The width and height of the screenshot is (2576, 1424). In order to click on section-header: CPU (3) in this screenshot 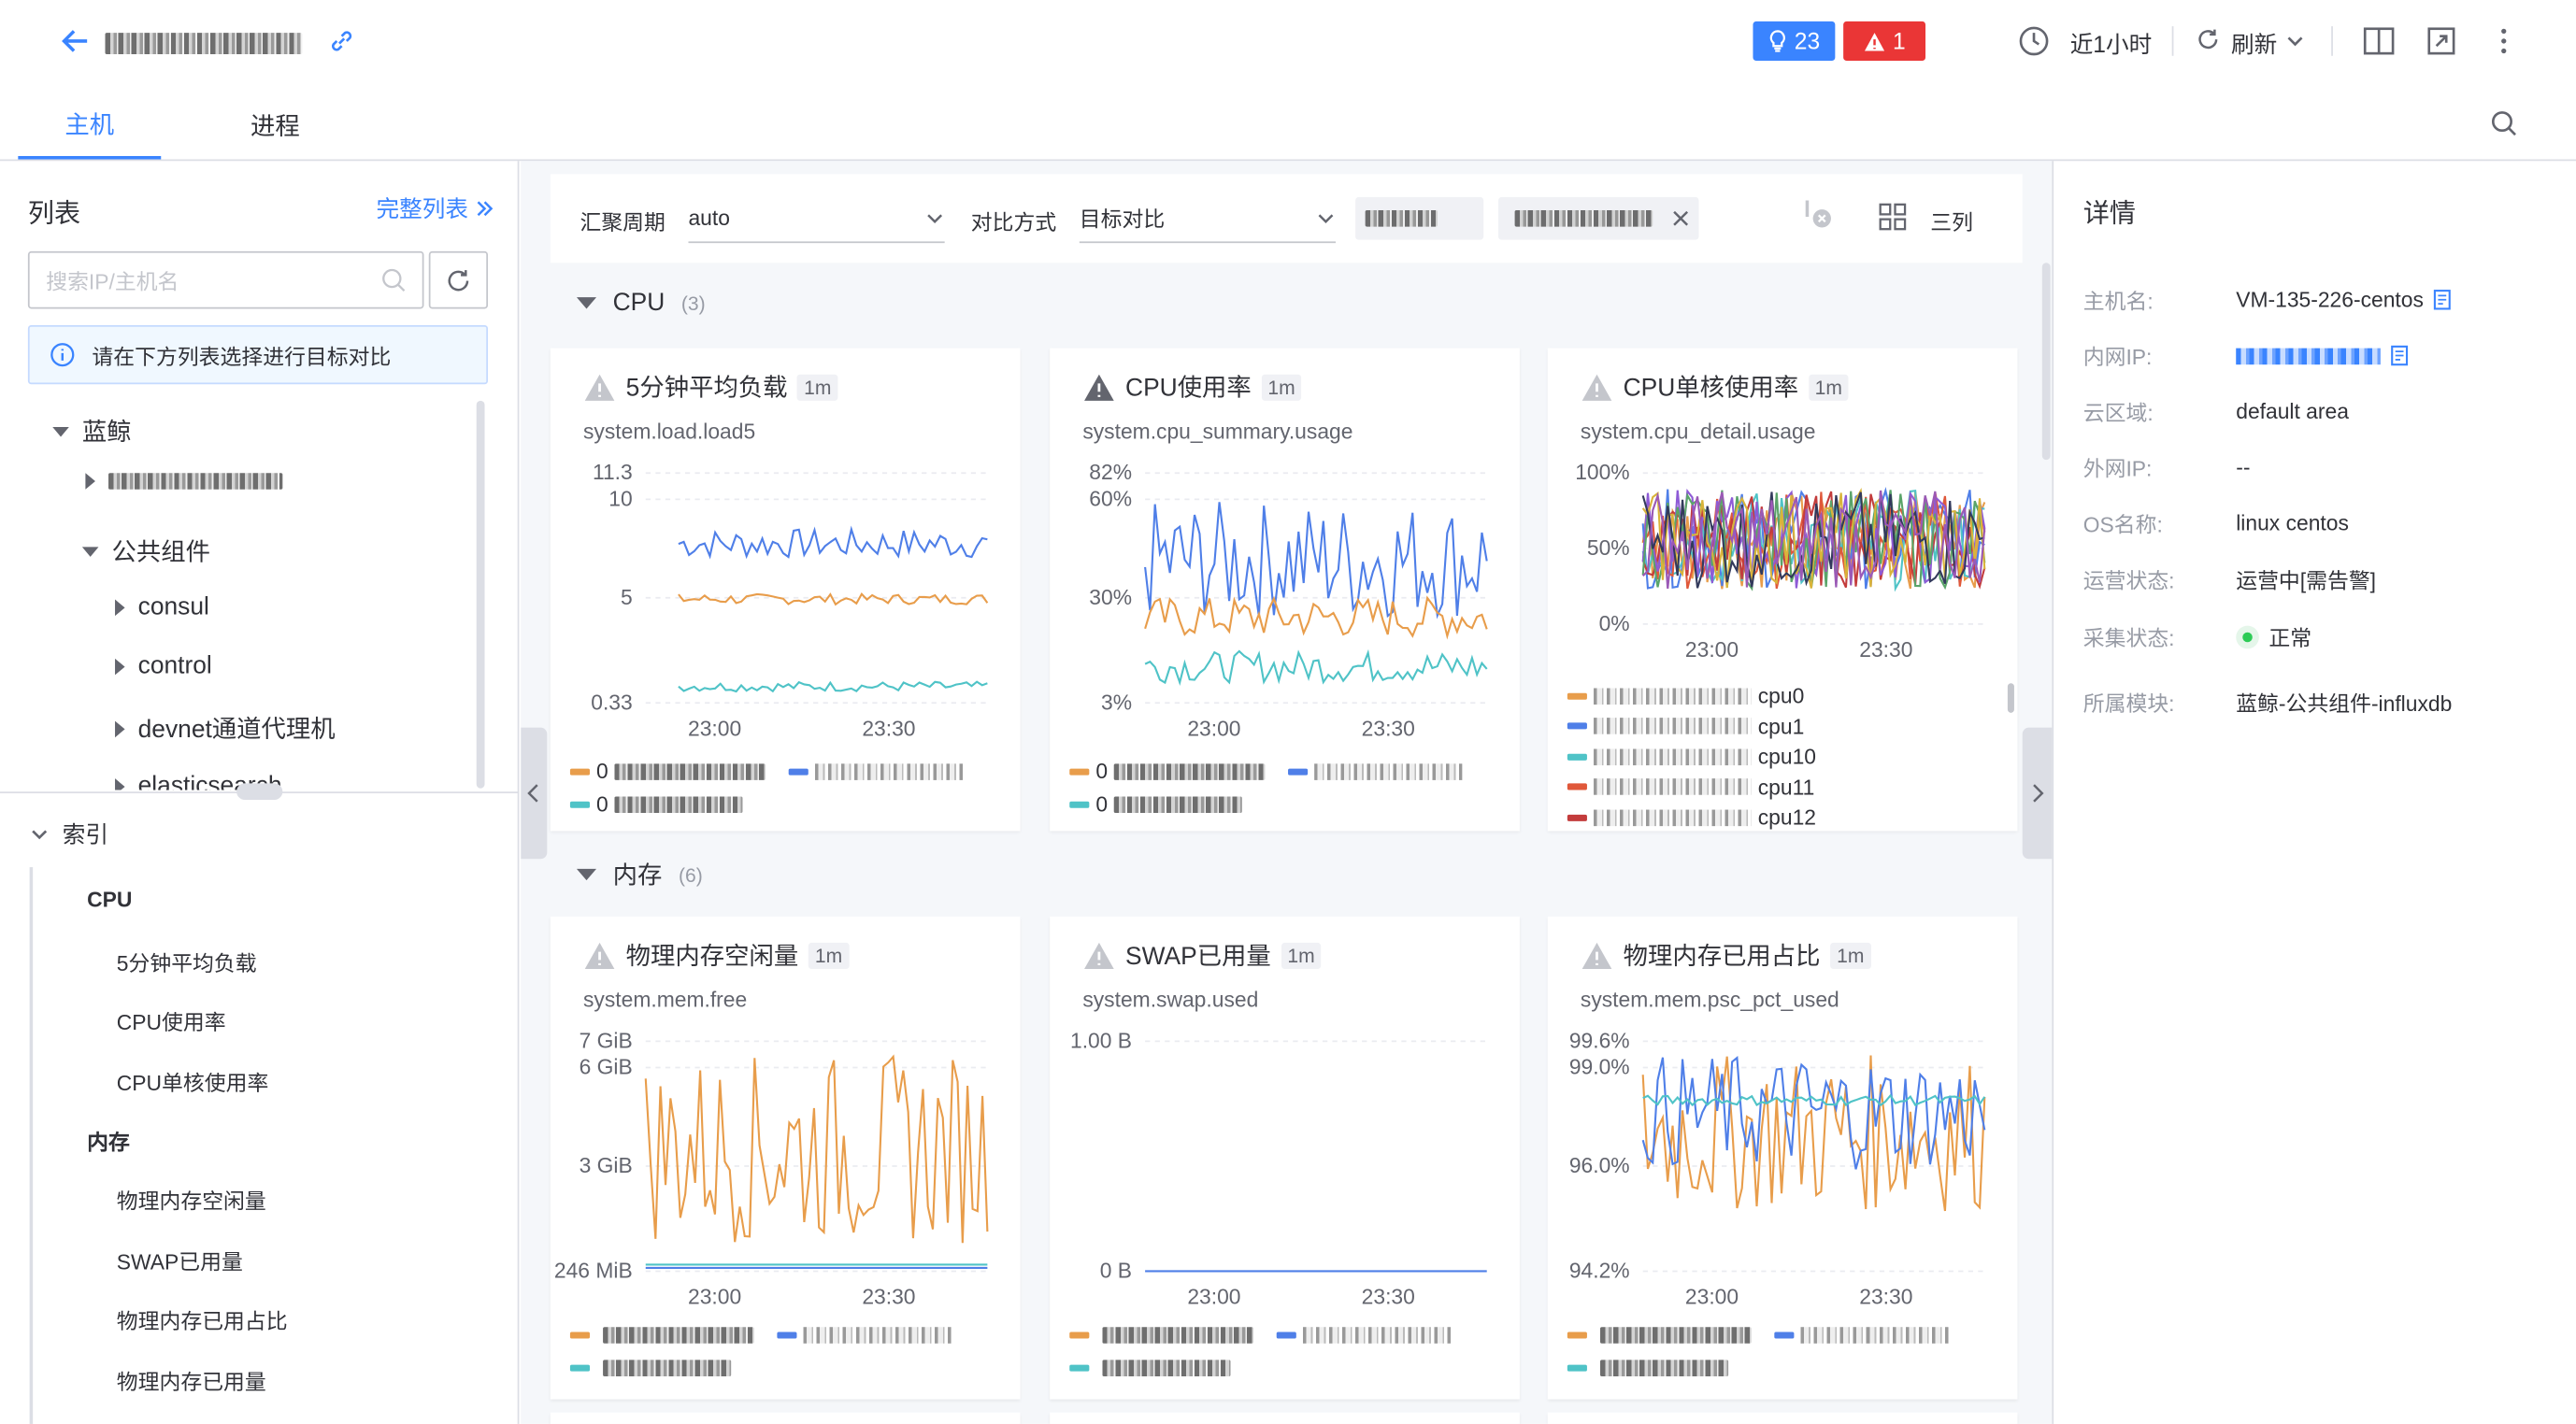, I will do `click(641, 303)`.